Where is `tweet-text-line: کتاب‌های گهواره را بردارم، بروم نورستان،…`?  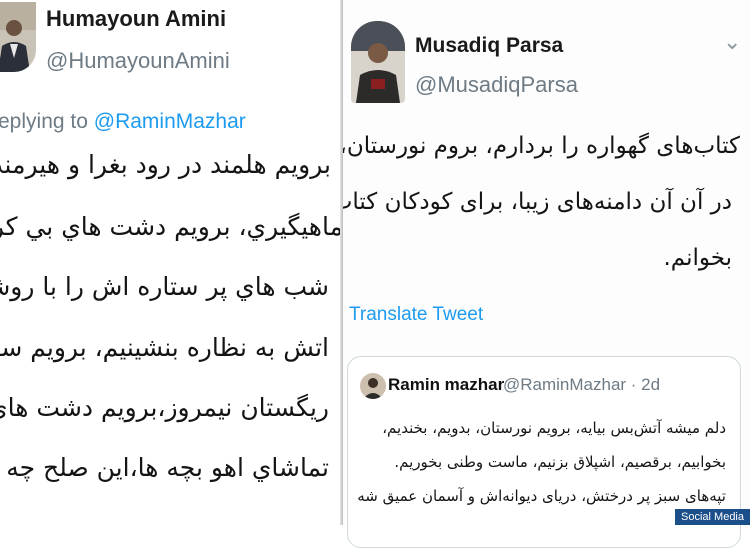 tweet-text-line: کتاب‌های گهواره را بردارم، بروم نورستان،… is located at coordinates (541, 146).